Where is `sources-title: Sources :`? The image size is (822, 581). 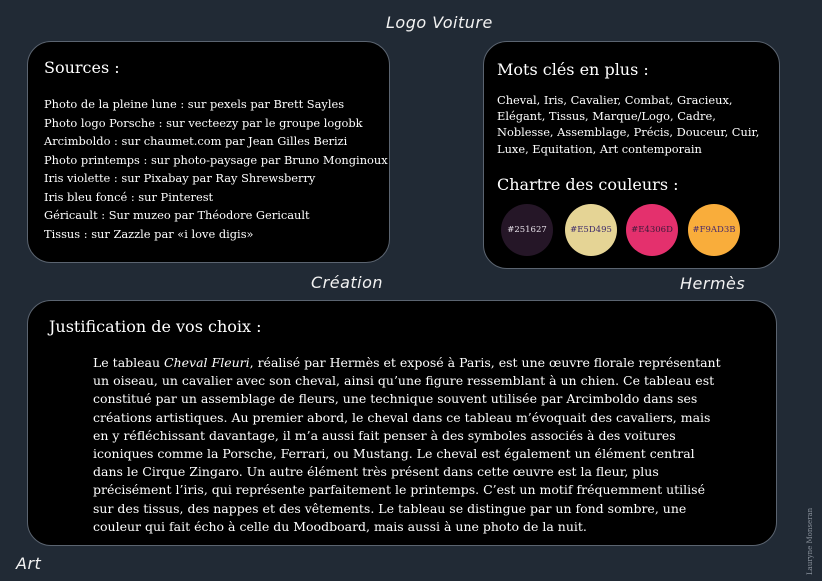 sources-title: Sources : is located at coordinates (82, 67).